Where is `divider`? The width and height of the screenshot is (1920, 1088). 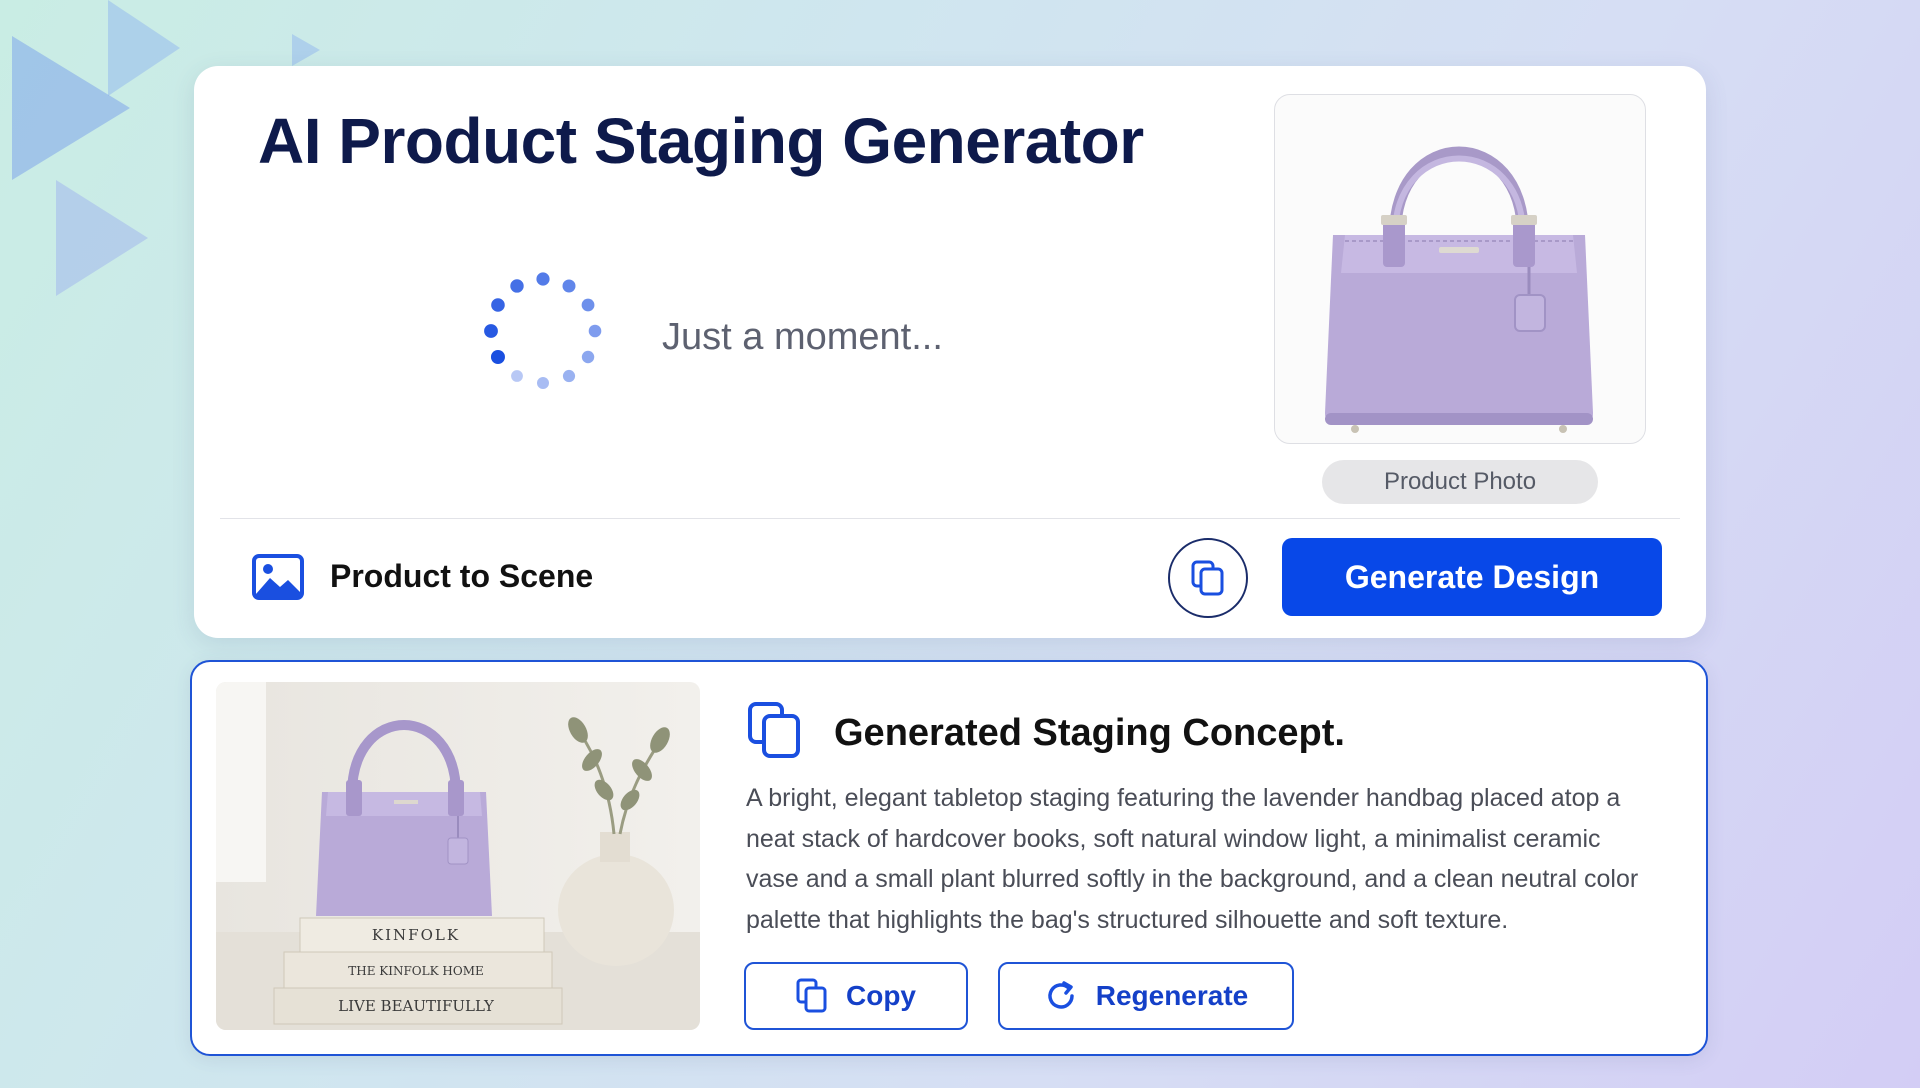 divider is located at coordinates (950, 518).